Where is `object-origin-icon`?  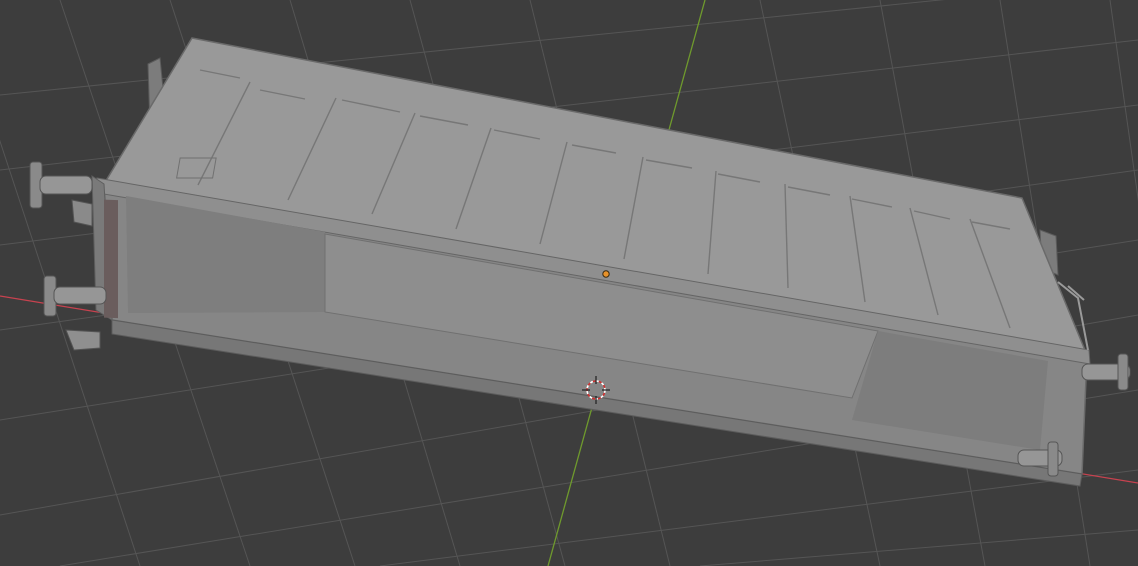
object-origin-icon is located at coordinates (606, 274).